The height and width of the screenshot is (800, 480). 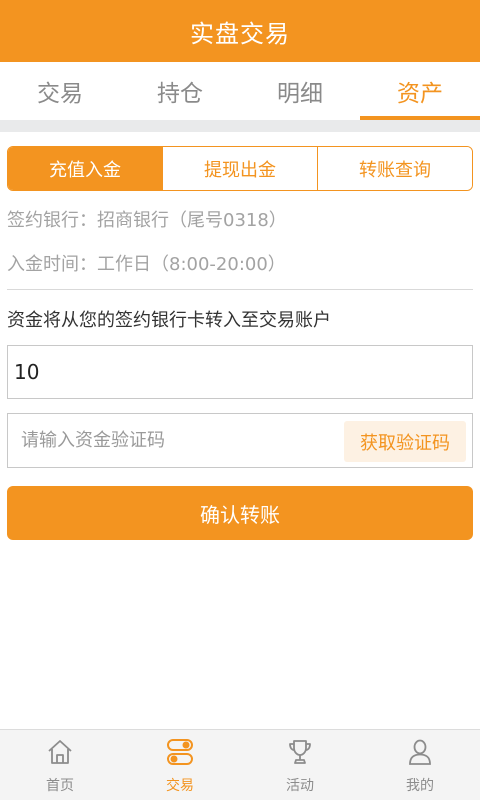 I want to click on nav-trade: 交易, so click(x=180, y=765).